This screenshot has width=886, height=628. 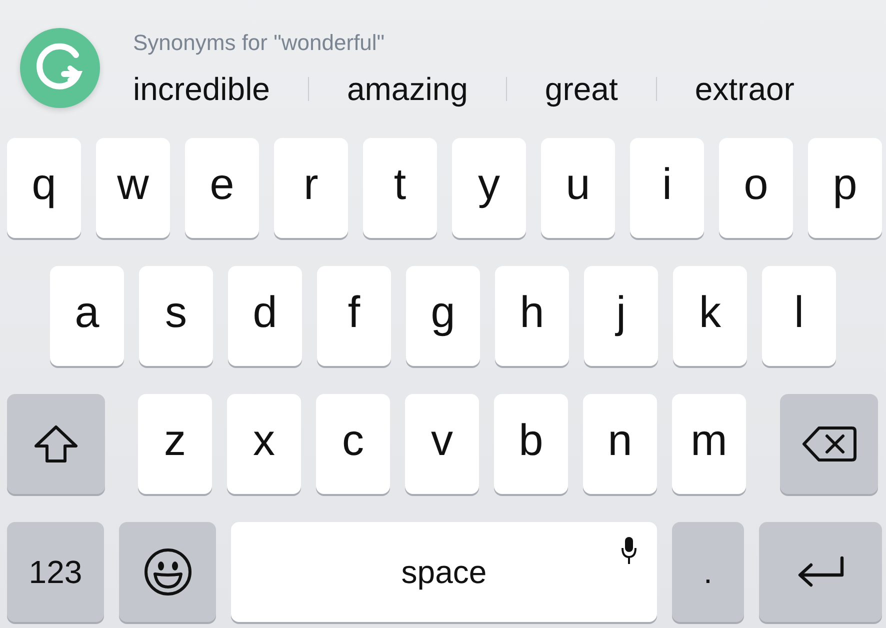 What do you see at coordinates (44, 188) in the screenshot?
I see `letter-key: q` at bounding box center [44, 188].